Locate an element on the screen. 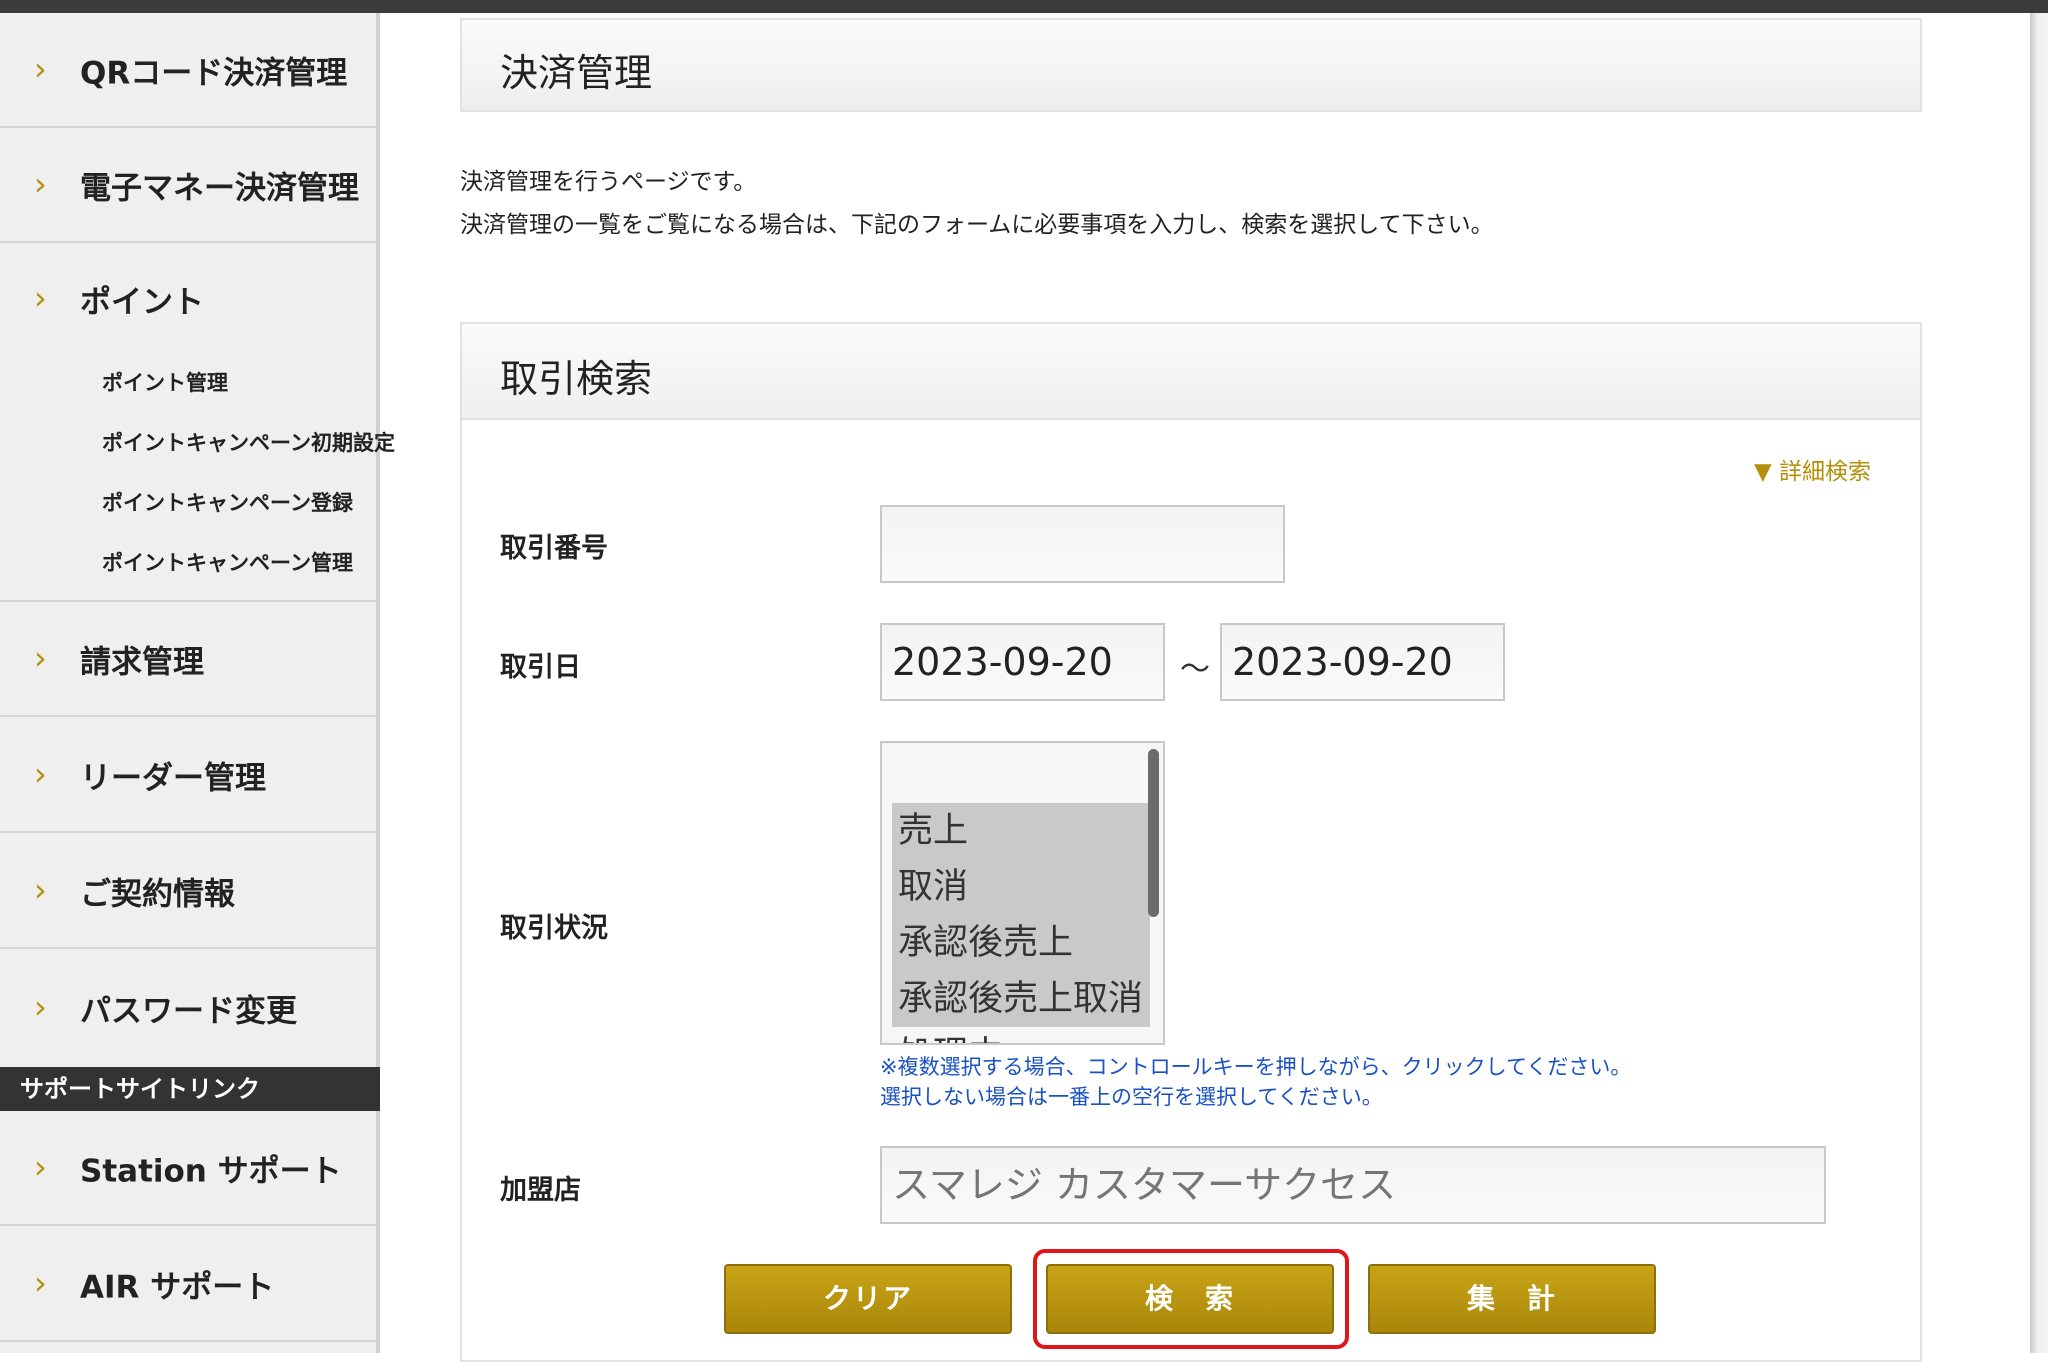 The width and height of the screenshot is (2048, 1362). sidebar-item-label: Station サポート is located at coordinates (211, 1171).